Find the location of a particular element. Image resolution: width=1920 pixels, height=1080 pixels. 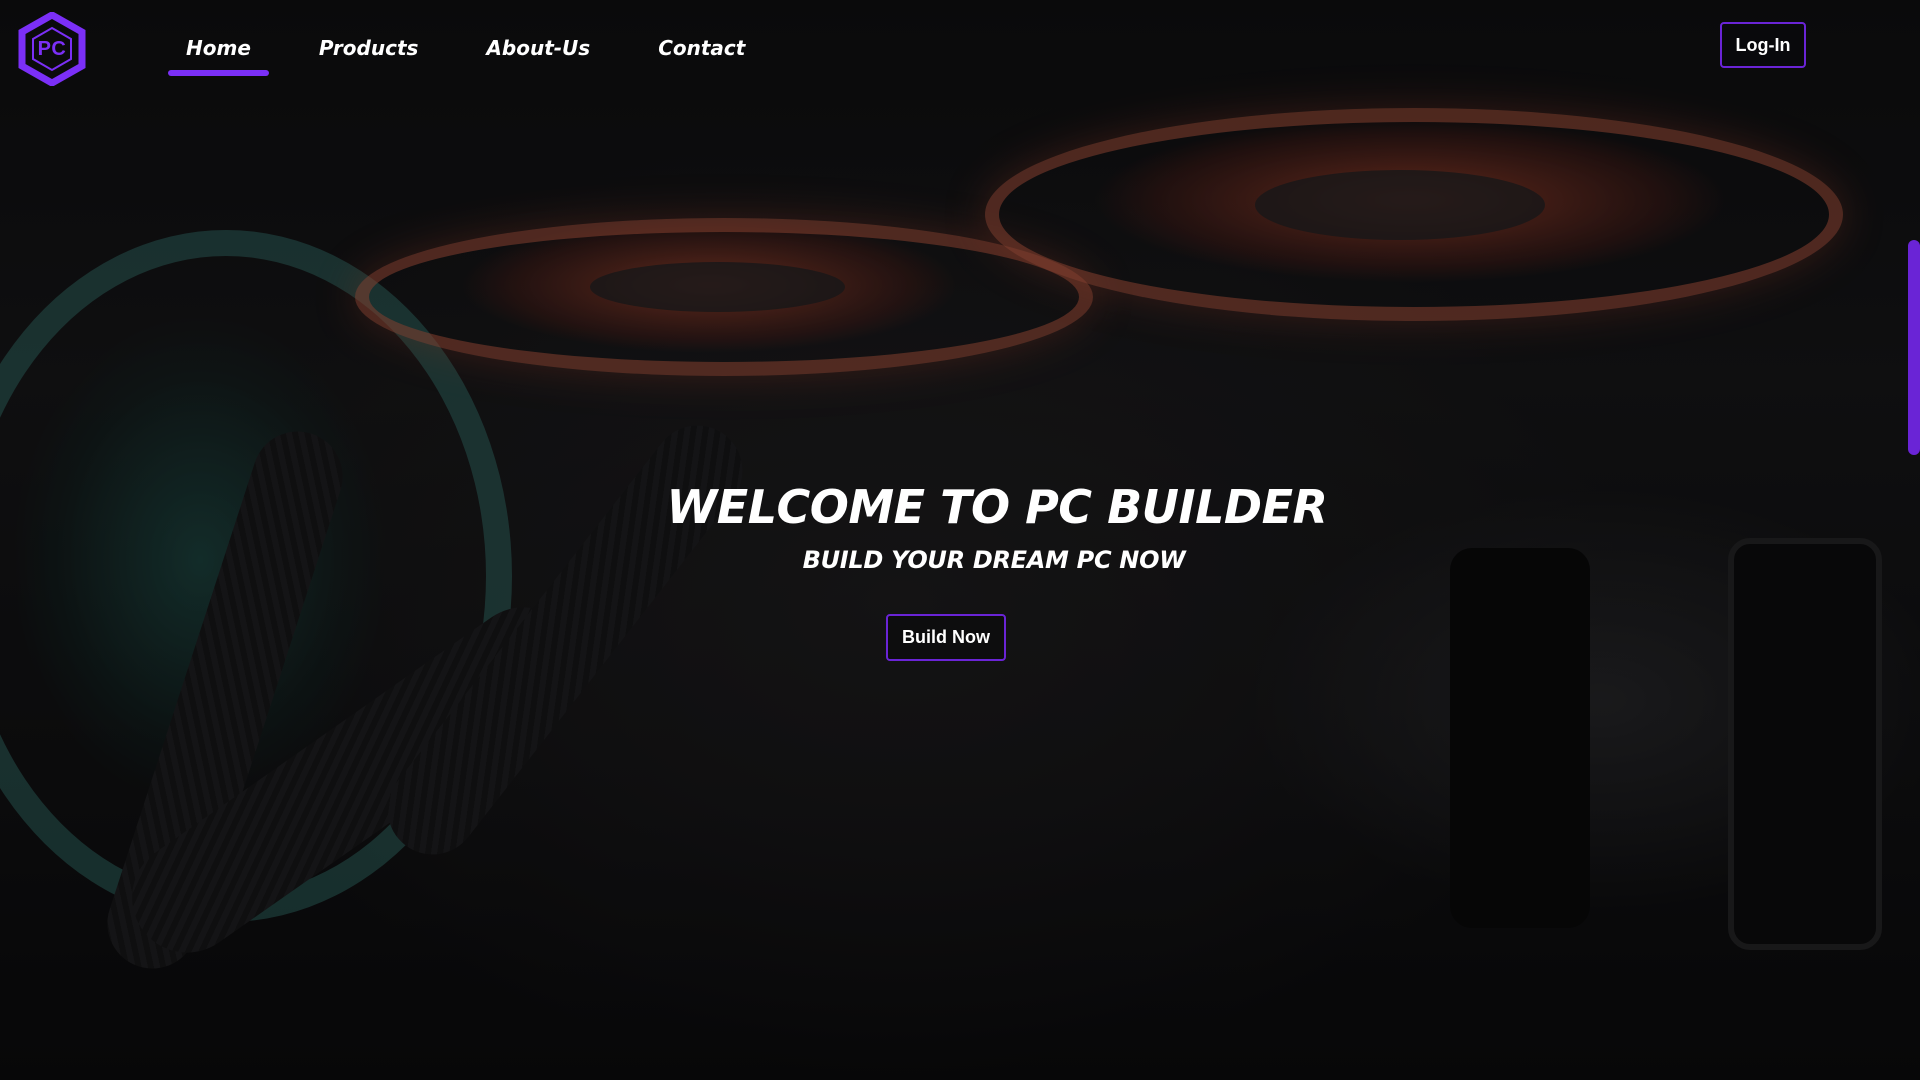

login-button: Log-In is located at coordinates (1763, 45).